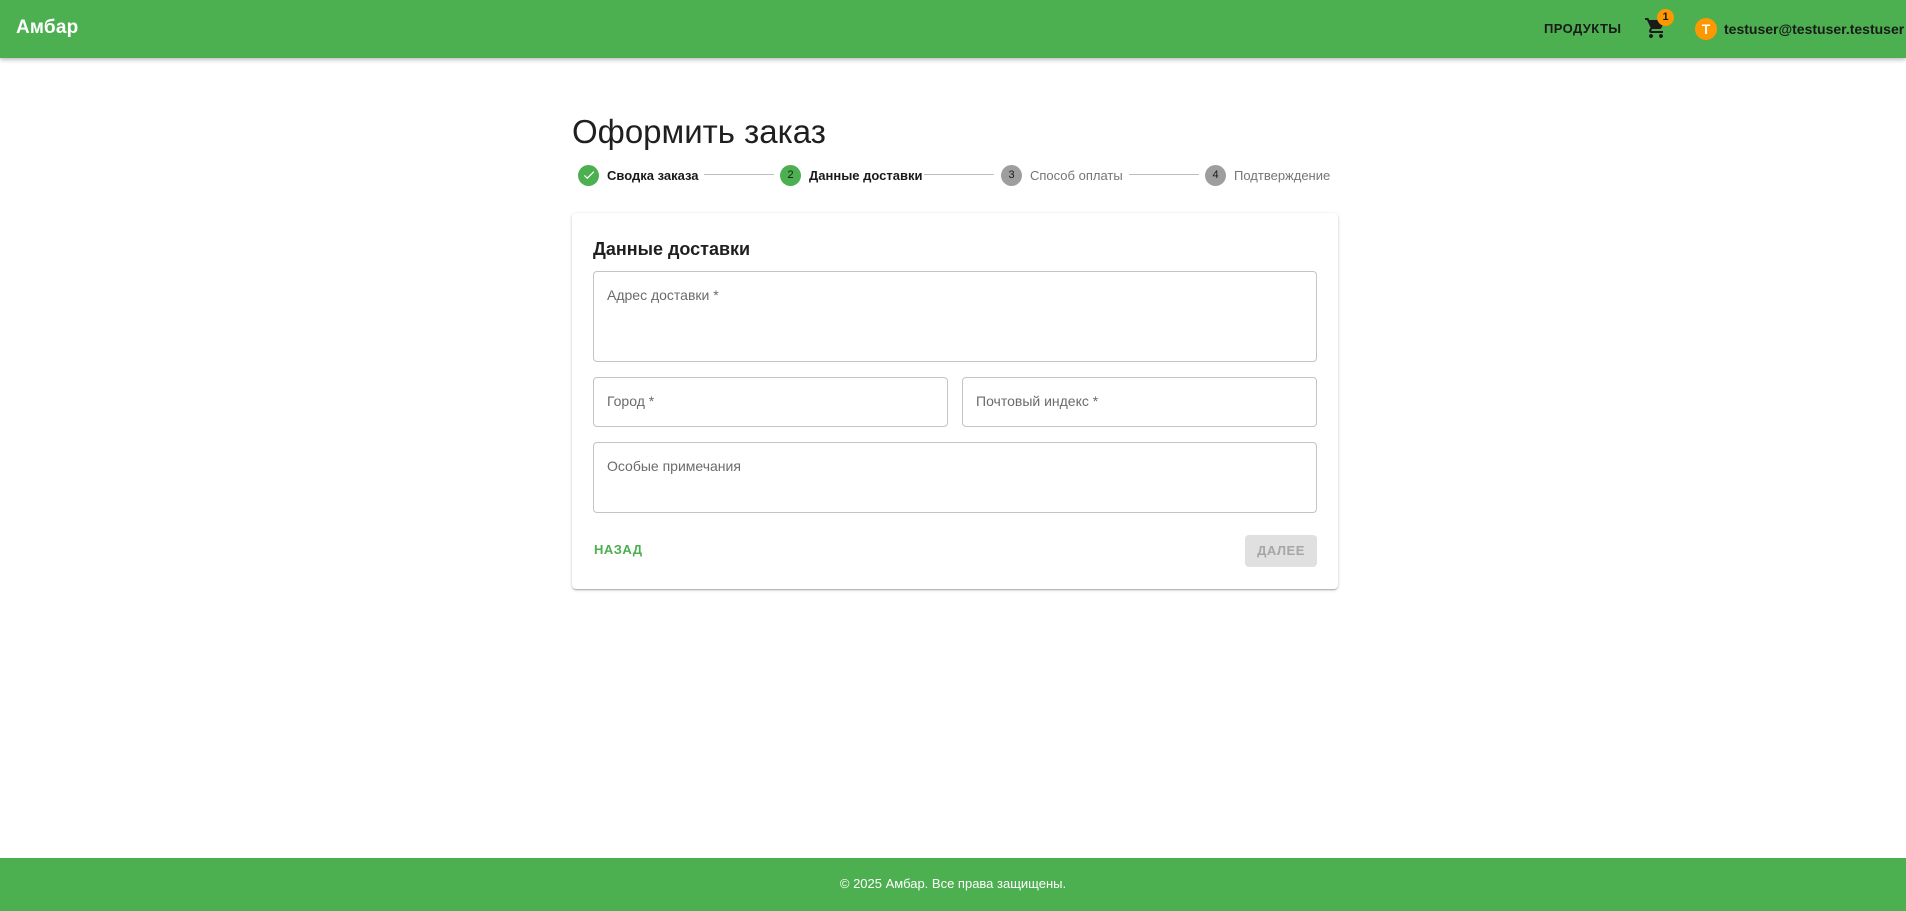 The height and width of the screenshot is (911, 1906). What do you see at coordinates (1215, 175) in the screenshot?
I see `step-number-circle: 4` at bounding box center [1215, 175].